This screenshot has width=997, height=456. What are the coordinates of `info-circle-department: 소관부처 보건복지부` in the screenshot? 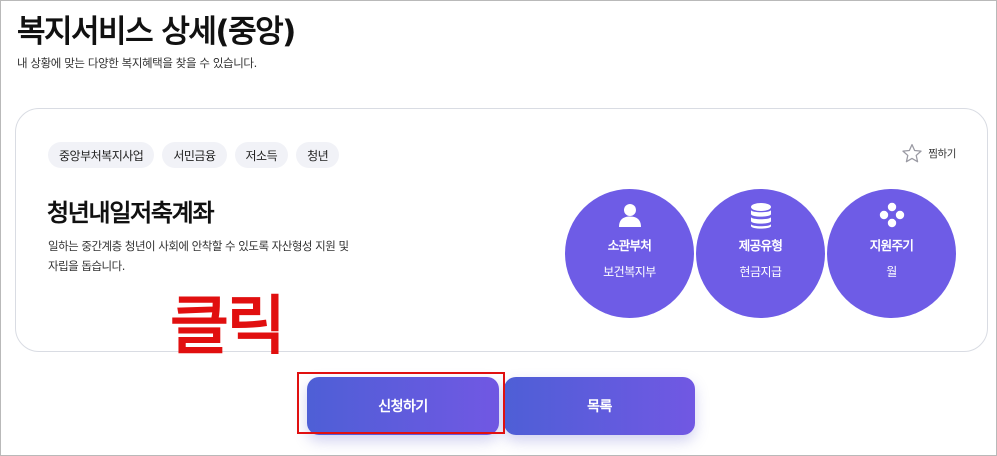 It's located at (629, 253).